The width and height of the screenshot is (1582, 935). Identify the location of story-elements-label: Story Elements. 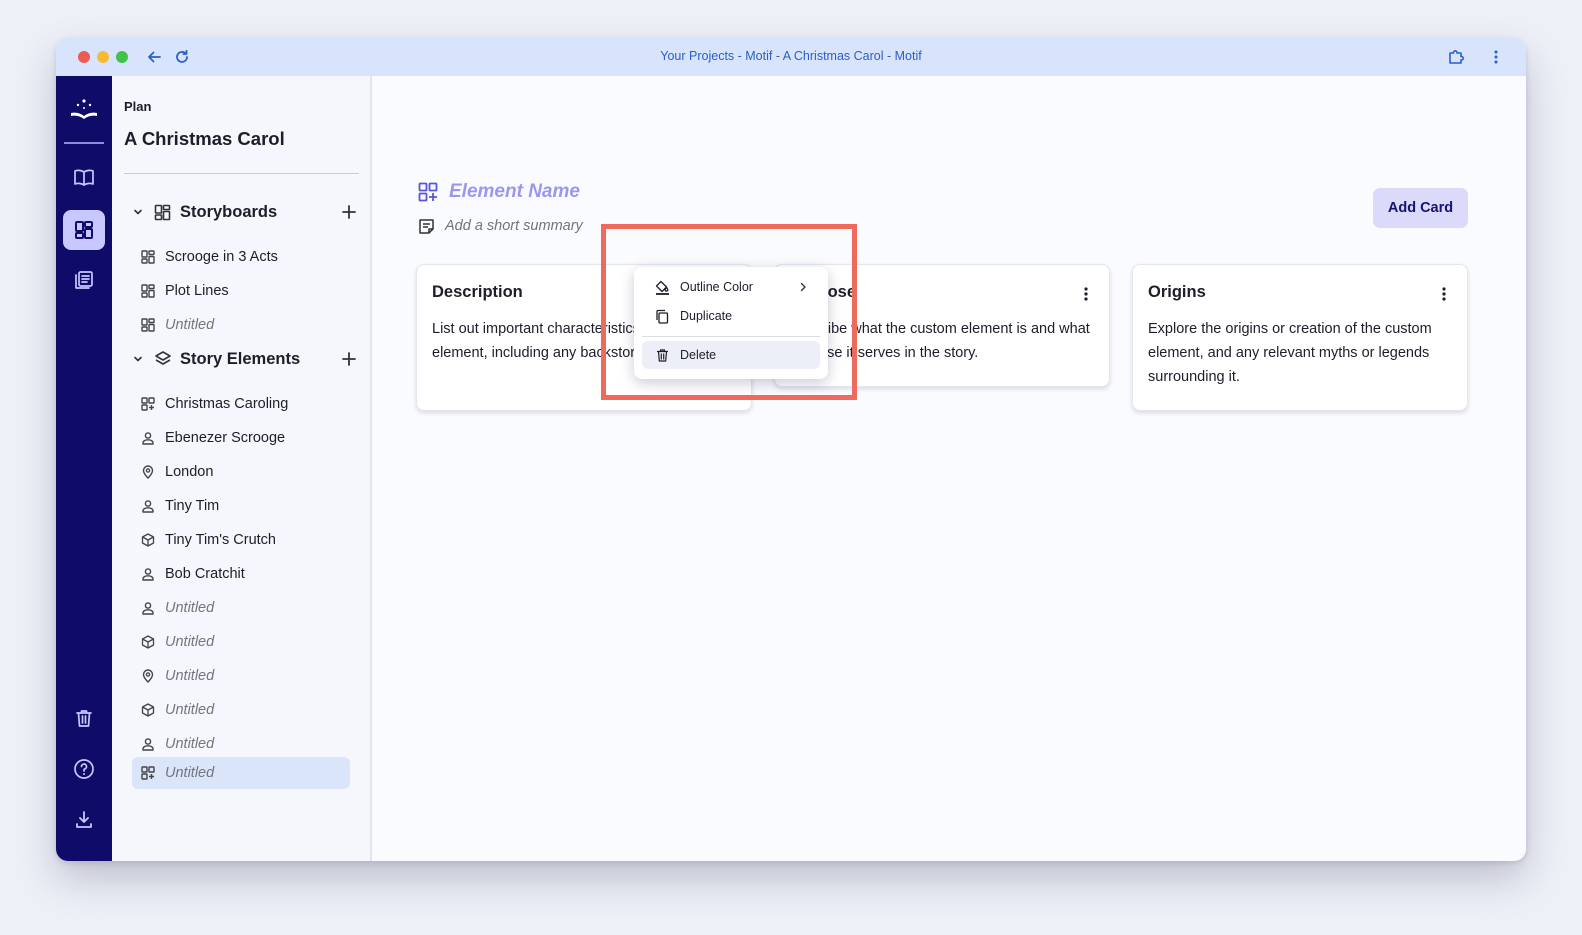
(240, 358).